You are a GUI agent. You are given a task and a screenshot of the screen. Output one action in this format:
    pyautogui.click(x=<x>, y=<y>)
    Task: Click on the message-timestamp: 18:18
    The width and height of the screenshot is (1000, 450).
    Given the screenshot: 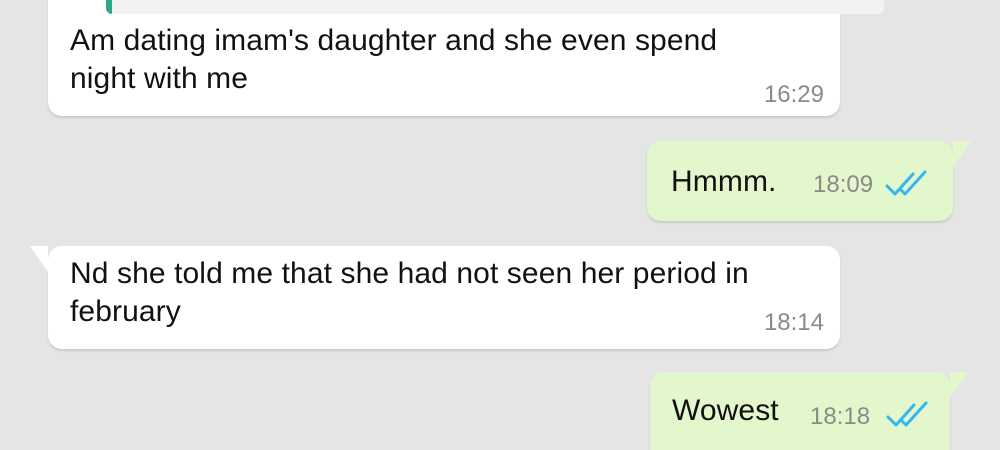 What is the action you would take?
    pyautogui.click(x=840, y=416)
    